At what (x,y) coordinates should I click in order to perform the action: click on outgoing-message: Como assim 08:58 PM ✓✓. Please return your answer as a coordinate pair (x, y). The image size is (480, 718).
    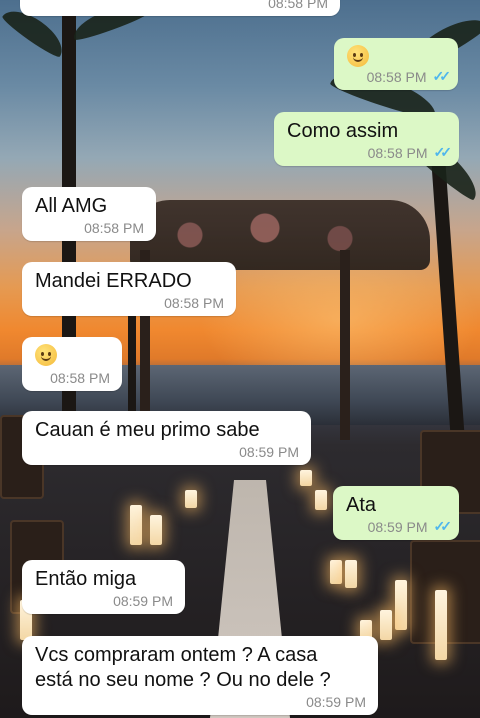
    Looking at the image, I should click on (366, 139).